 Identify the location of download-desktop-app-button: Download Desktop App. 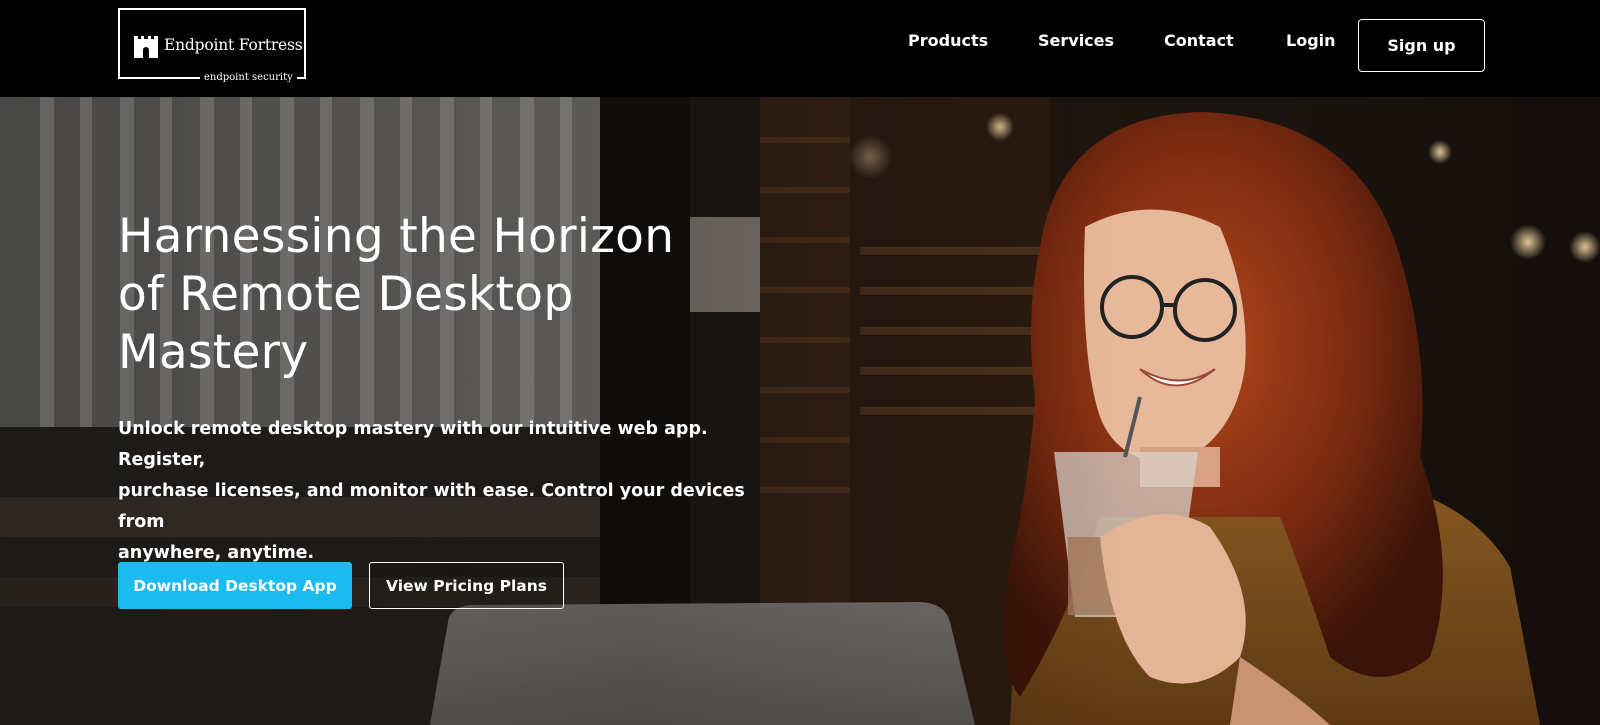
(235, 585).